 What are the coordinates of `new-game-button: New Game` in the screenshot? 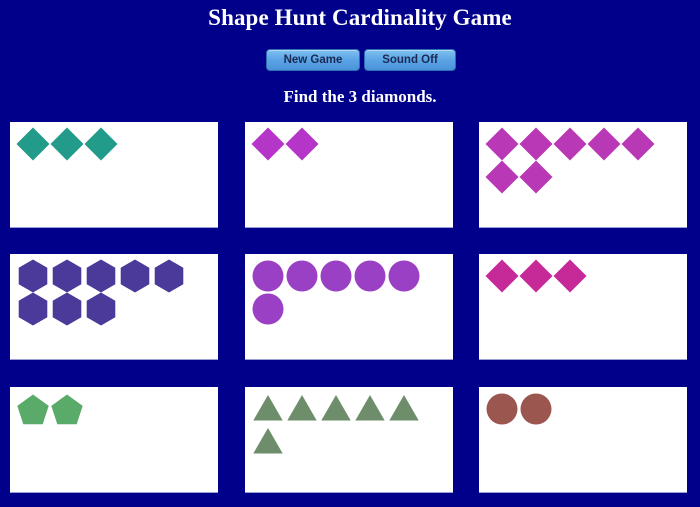 It's located at (313, 60).